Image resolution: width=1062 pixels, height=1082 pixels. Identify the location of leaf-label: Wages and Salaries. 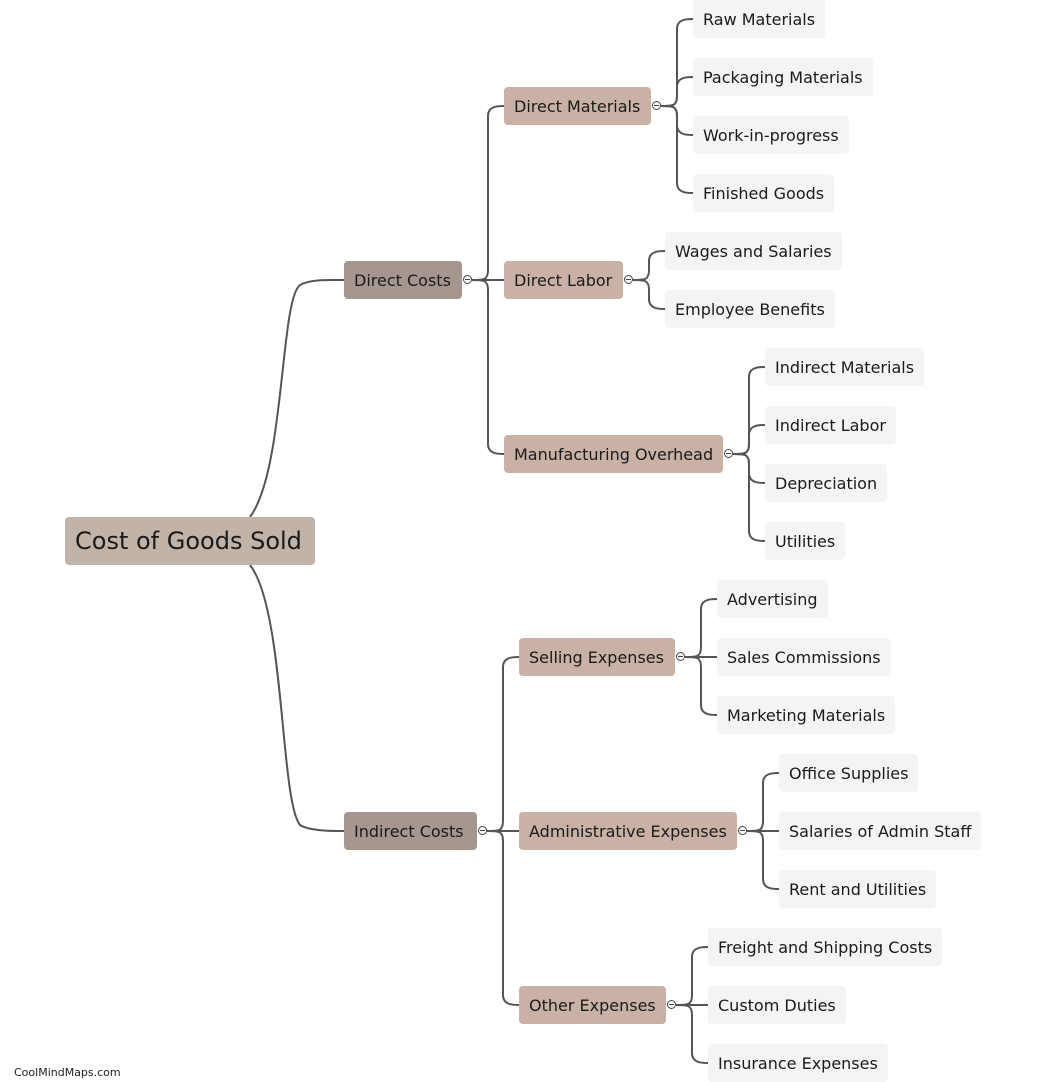
(753, 251).